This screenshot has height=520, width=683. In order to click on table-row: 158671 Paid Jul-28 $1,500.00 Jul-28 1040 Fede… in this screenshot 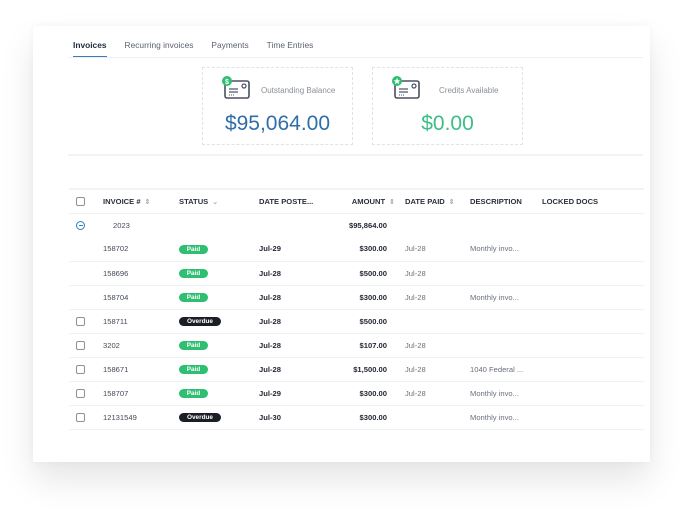, I will do `click(356, 369)`.